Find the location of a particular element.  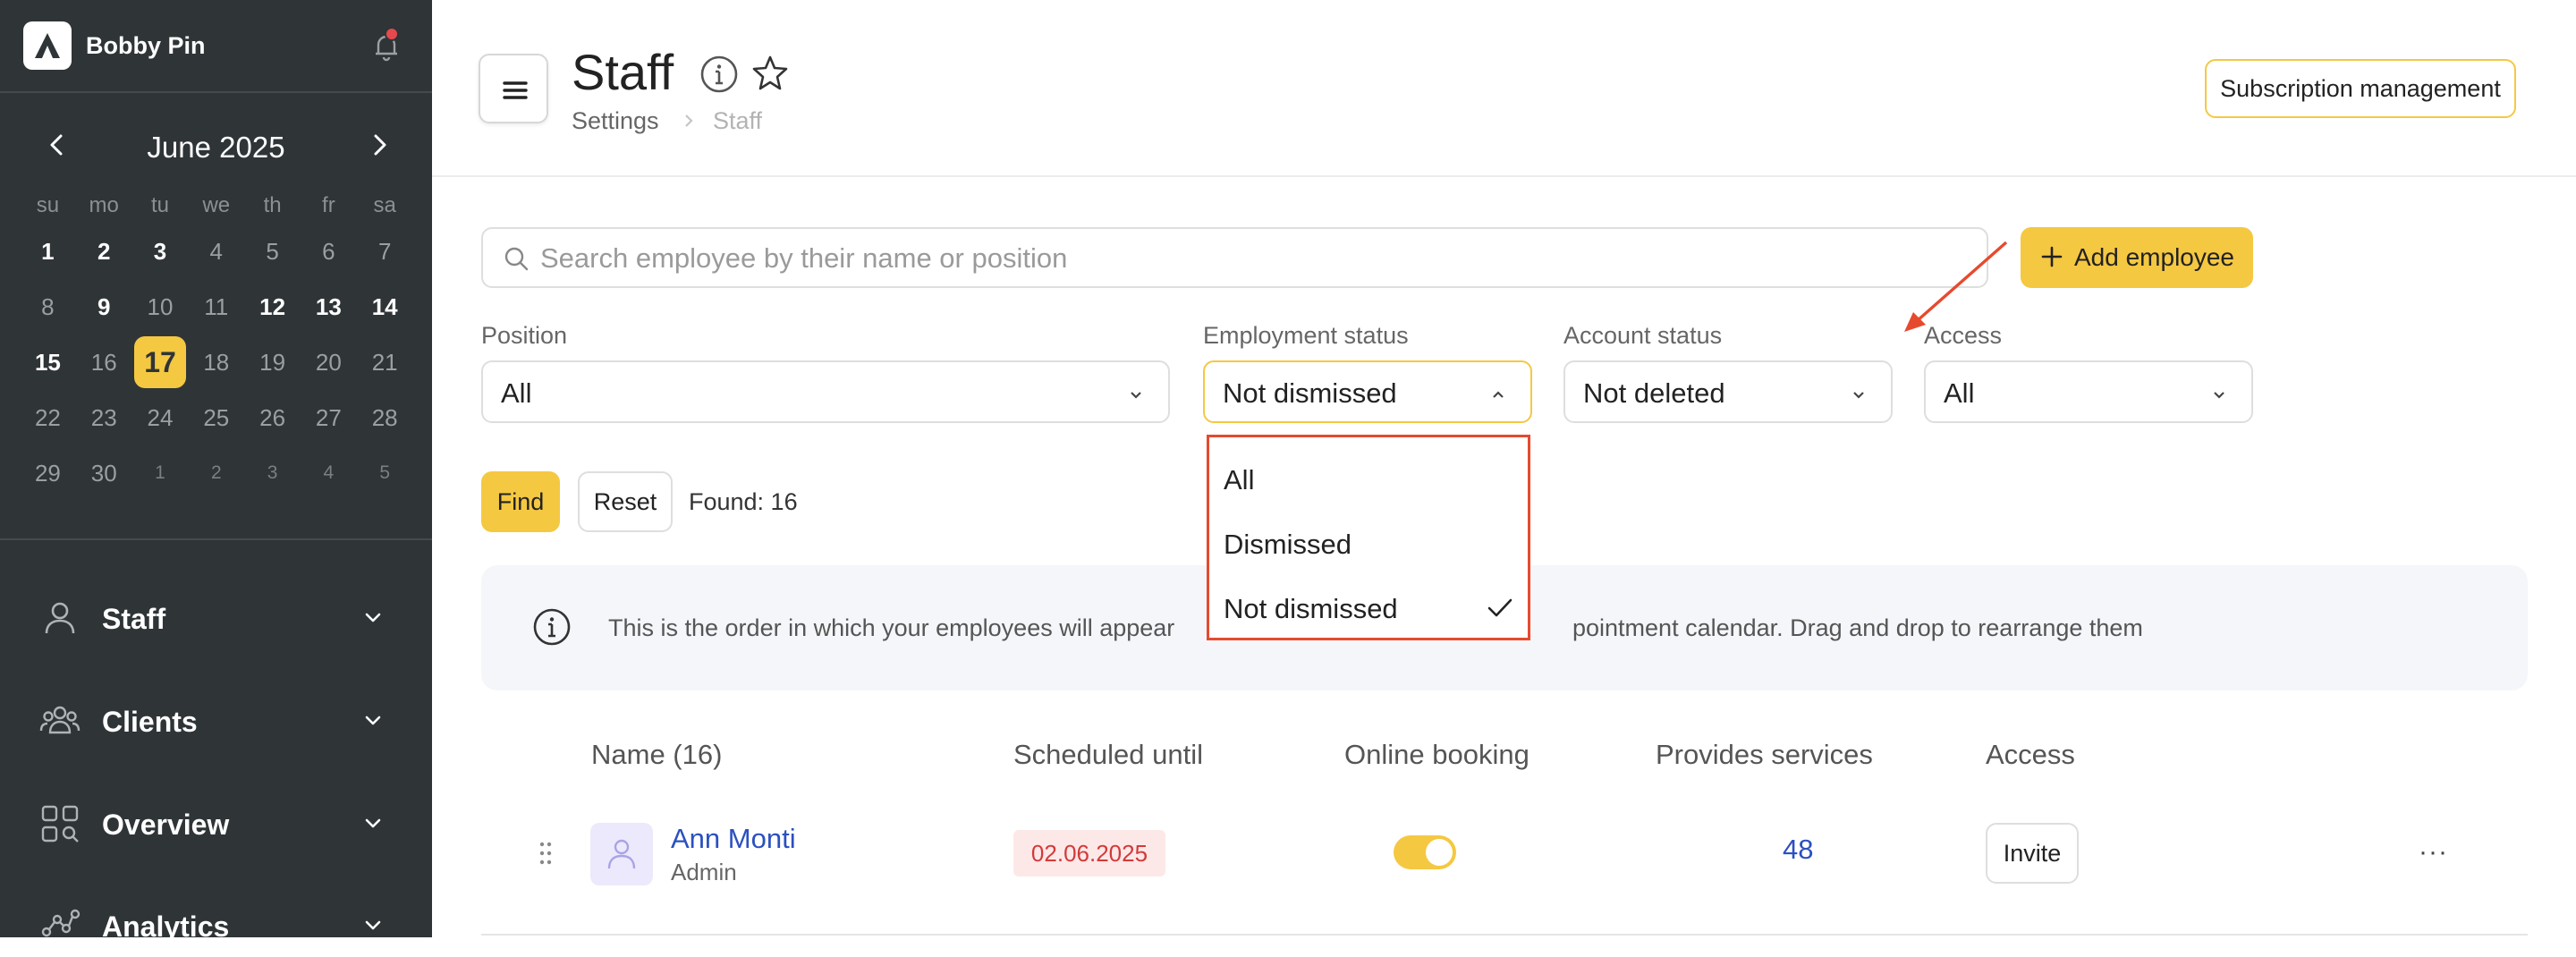

calendar-day: 10 is located at coordinates (160, 307).